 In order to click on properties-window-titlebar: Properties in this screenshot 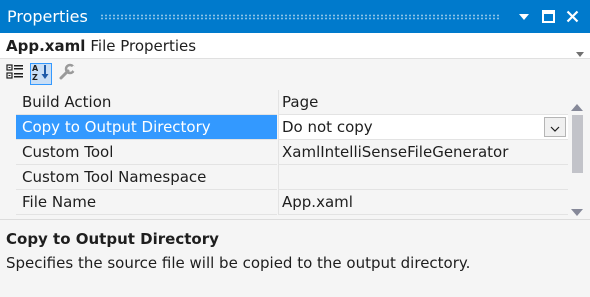, I will do `click(295, 16)`.